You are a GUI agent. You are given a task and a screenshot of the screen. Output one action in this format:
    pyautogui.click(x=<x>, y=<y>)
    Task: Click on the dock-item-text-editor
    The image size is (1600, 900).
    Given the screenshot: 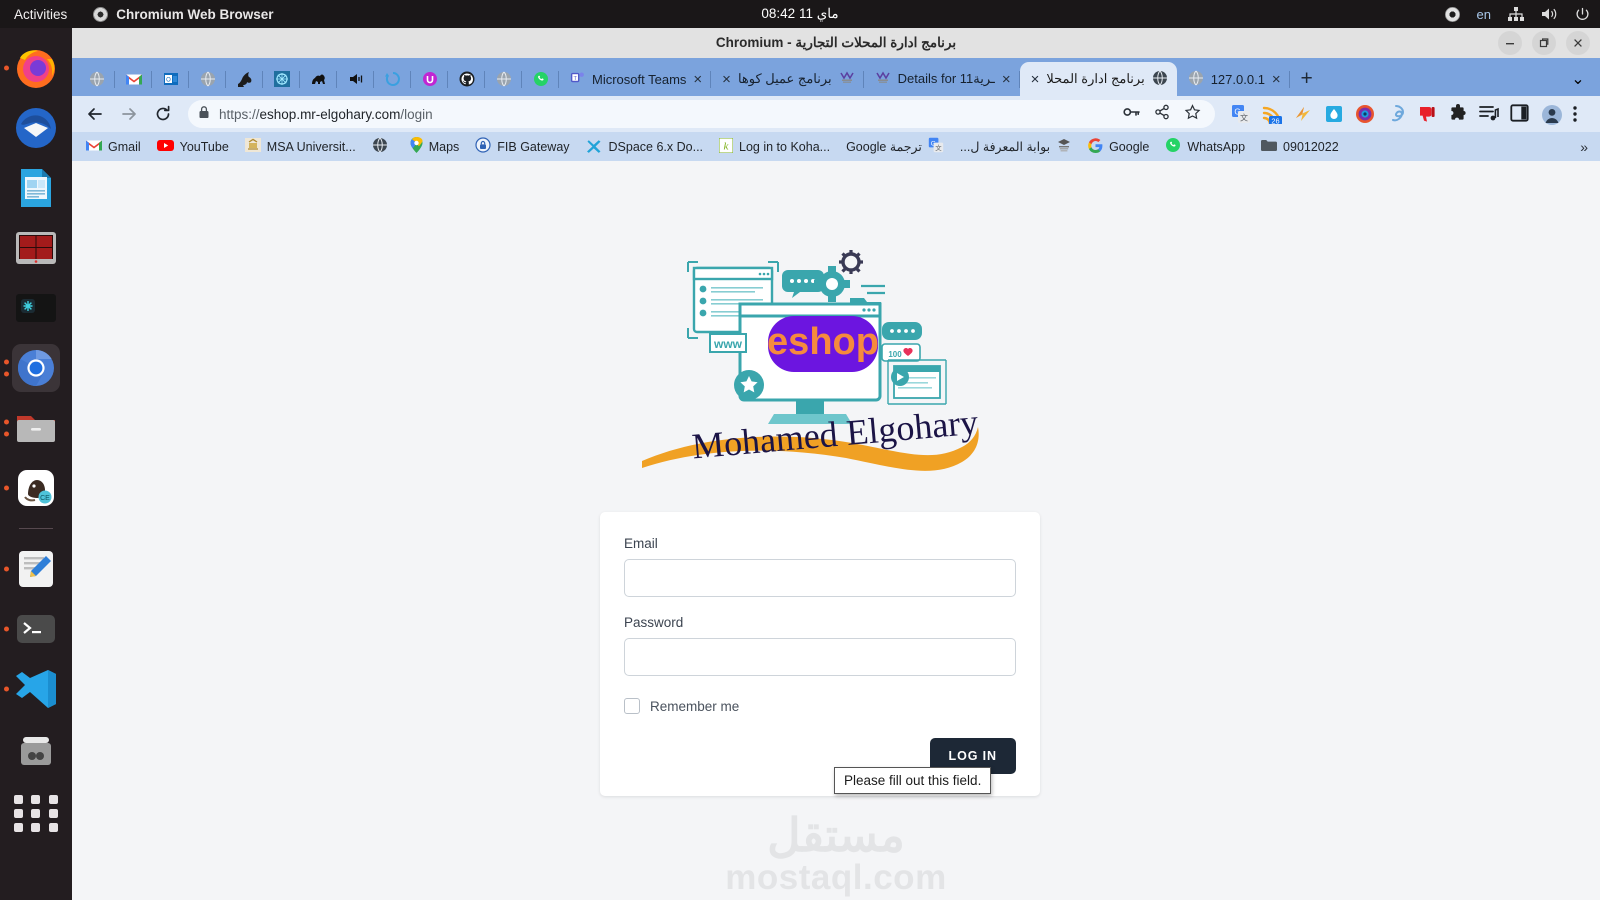 What is the action you would take?
    pyautogui.click(x=32, y=569)
    